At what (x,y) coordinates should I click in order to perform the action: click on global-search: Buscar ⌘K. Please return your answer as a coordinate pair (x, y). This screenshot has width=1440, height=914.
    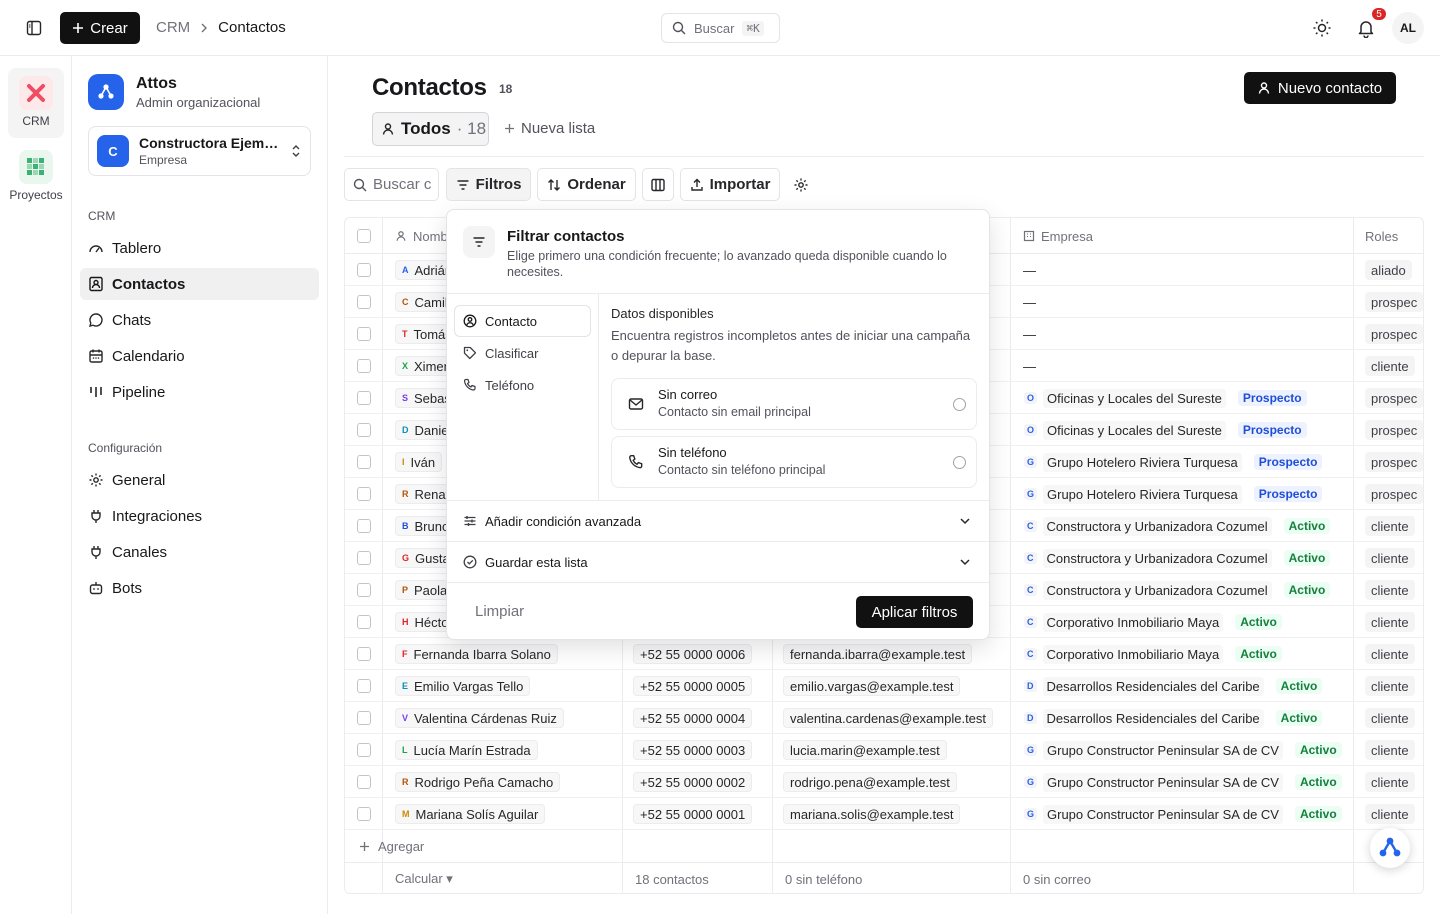
    Looking at the image, I should click on (720, 28).